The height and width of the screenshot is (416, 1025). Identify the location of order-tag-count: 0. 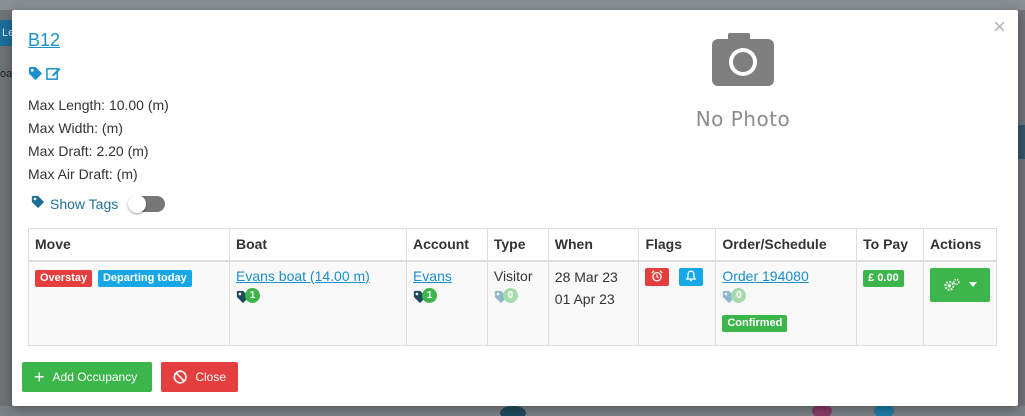
(739, 295).